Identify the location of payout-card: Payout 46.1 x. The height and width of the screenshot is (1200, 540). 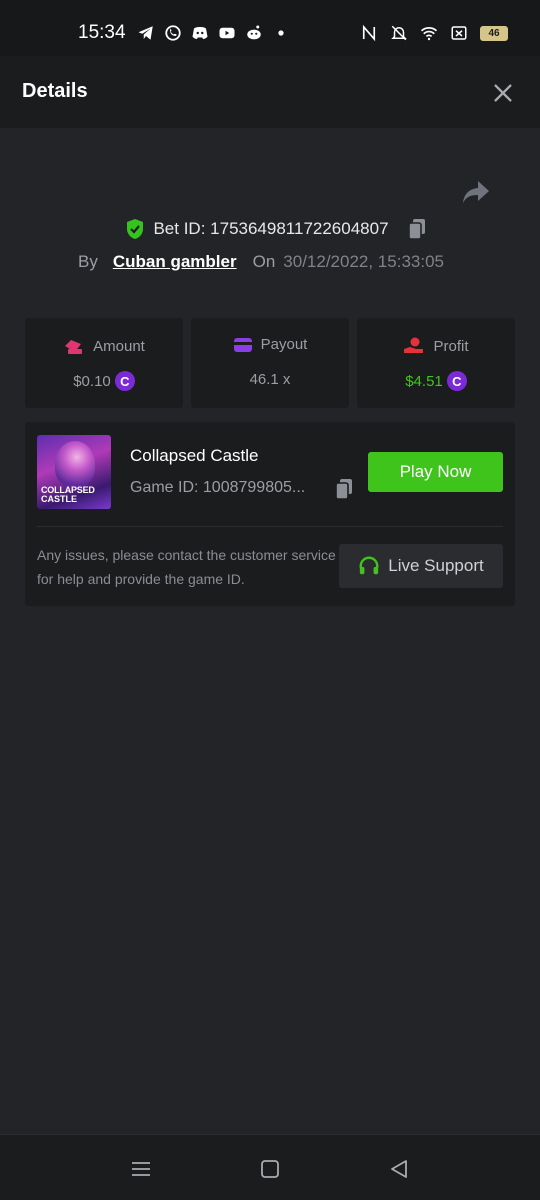
(270, 363).